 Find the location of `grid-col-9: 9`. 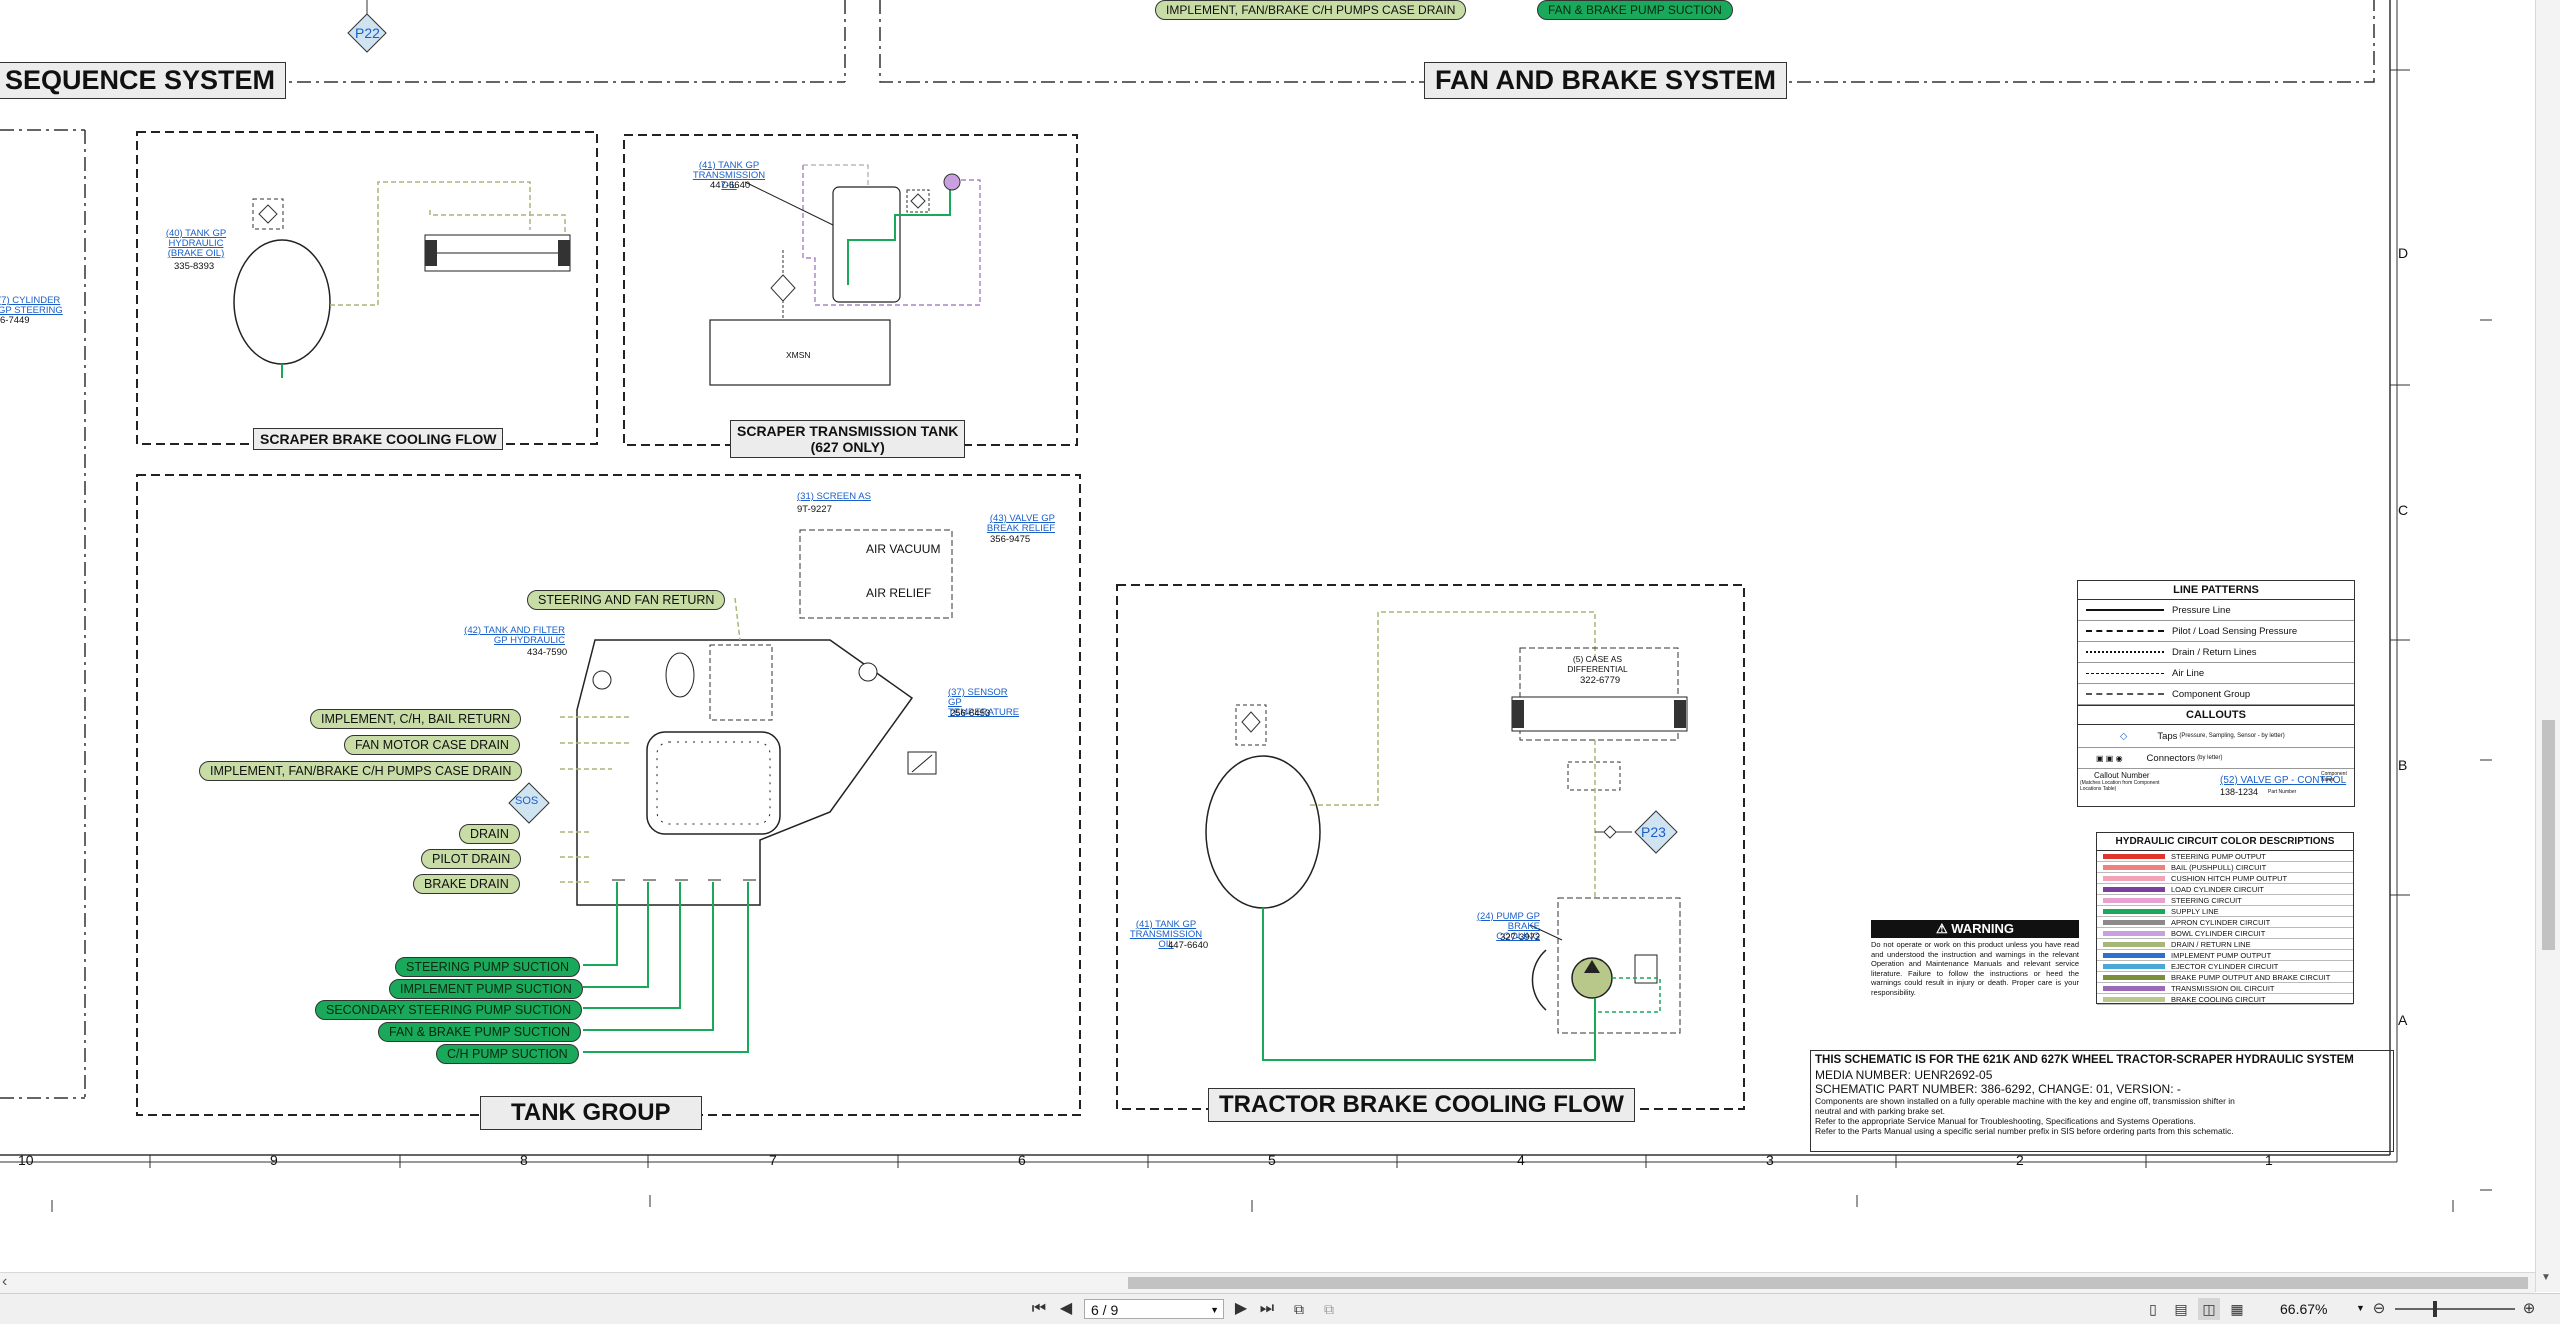

grid-col-9: 9 is located at coordinates (274, 1160).